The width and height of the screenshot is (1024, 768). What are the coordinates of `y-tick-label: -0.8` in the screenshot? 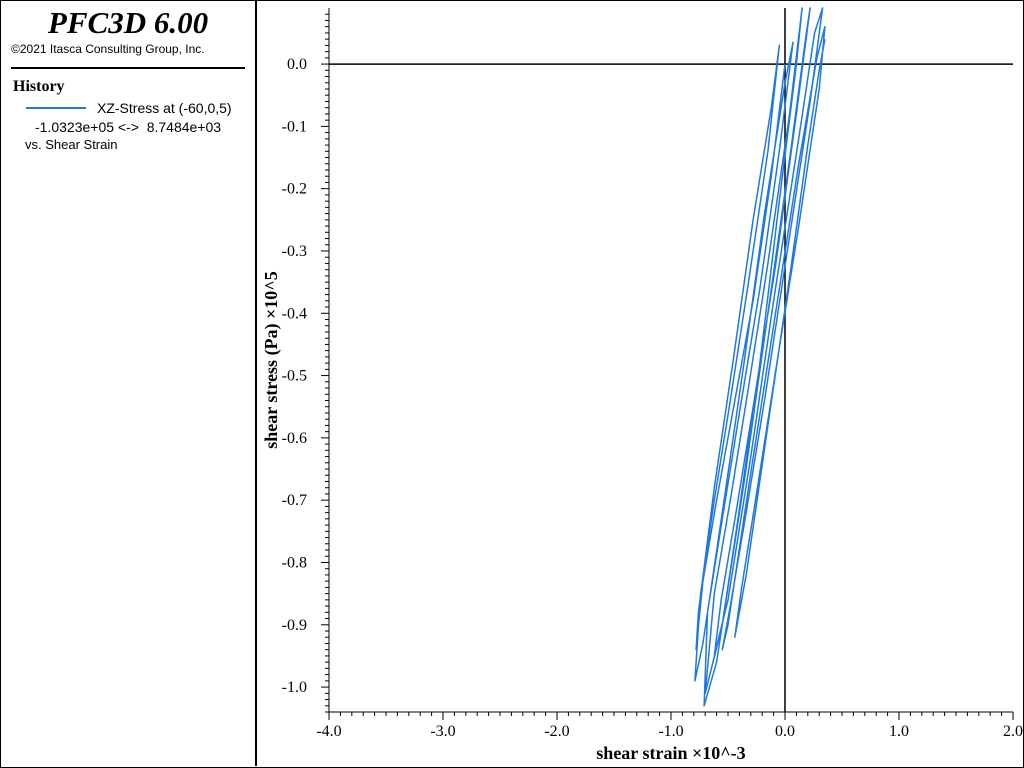 It's located at (294, 562).